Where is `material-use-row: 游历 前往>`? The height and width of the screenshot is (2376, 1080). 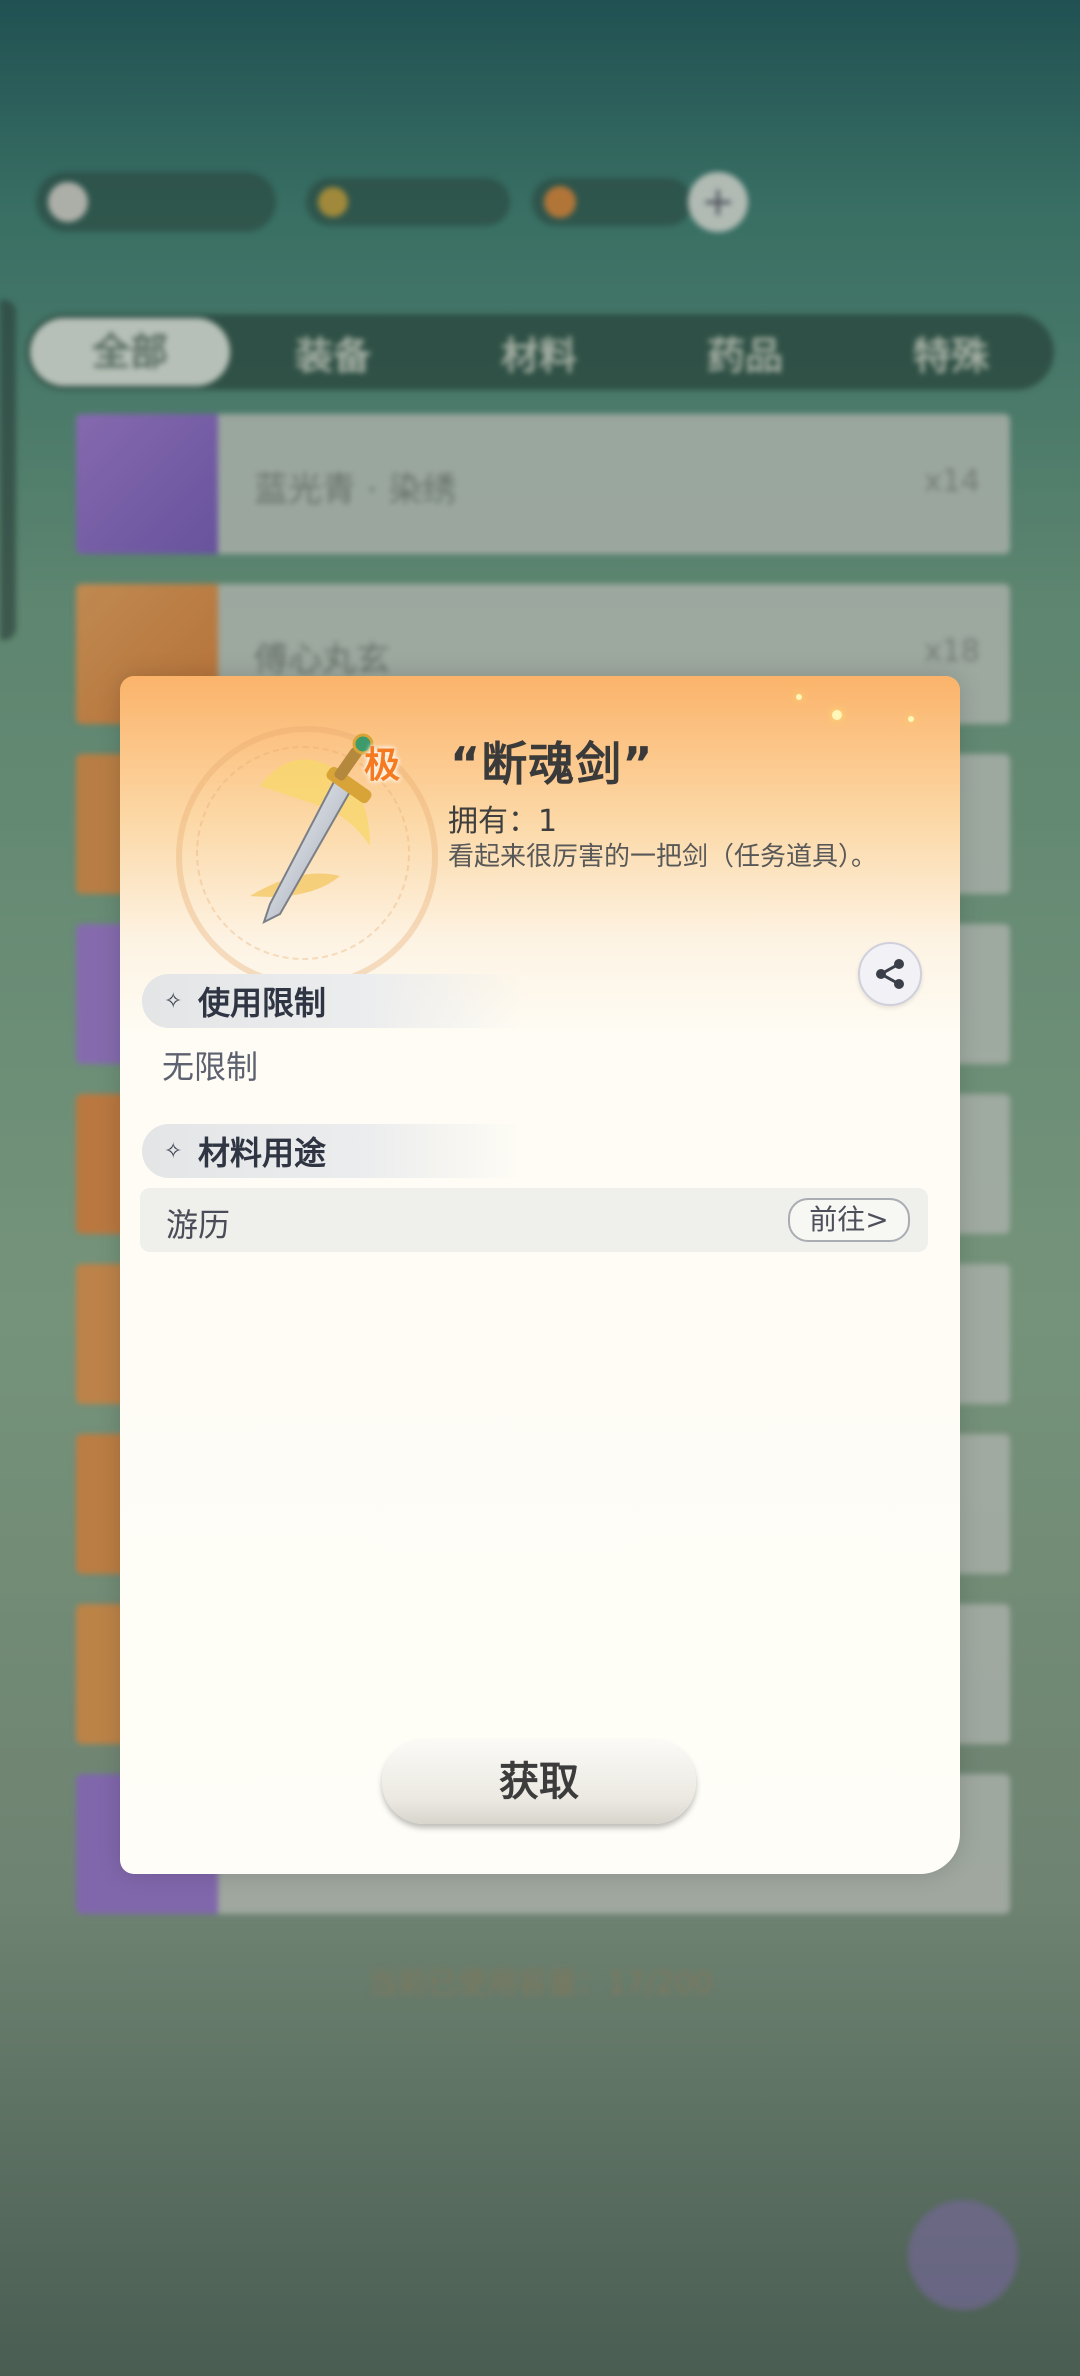
material-use-row: 游历 前往> is located at coordinates (534, 1220).